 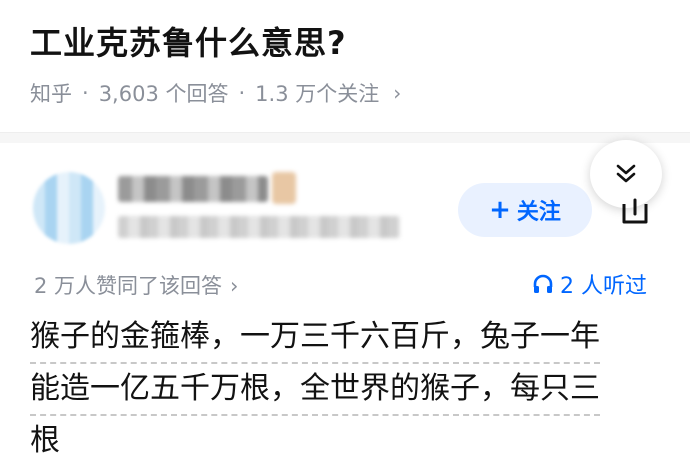 What do you see at coordinates (284, 188) in the screenshot?
I see `author-badge-blurred` at bounding box center [284, 188].